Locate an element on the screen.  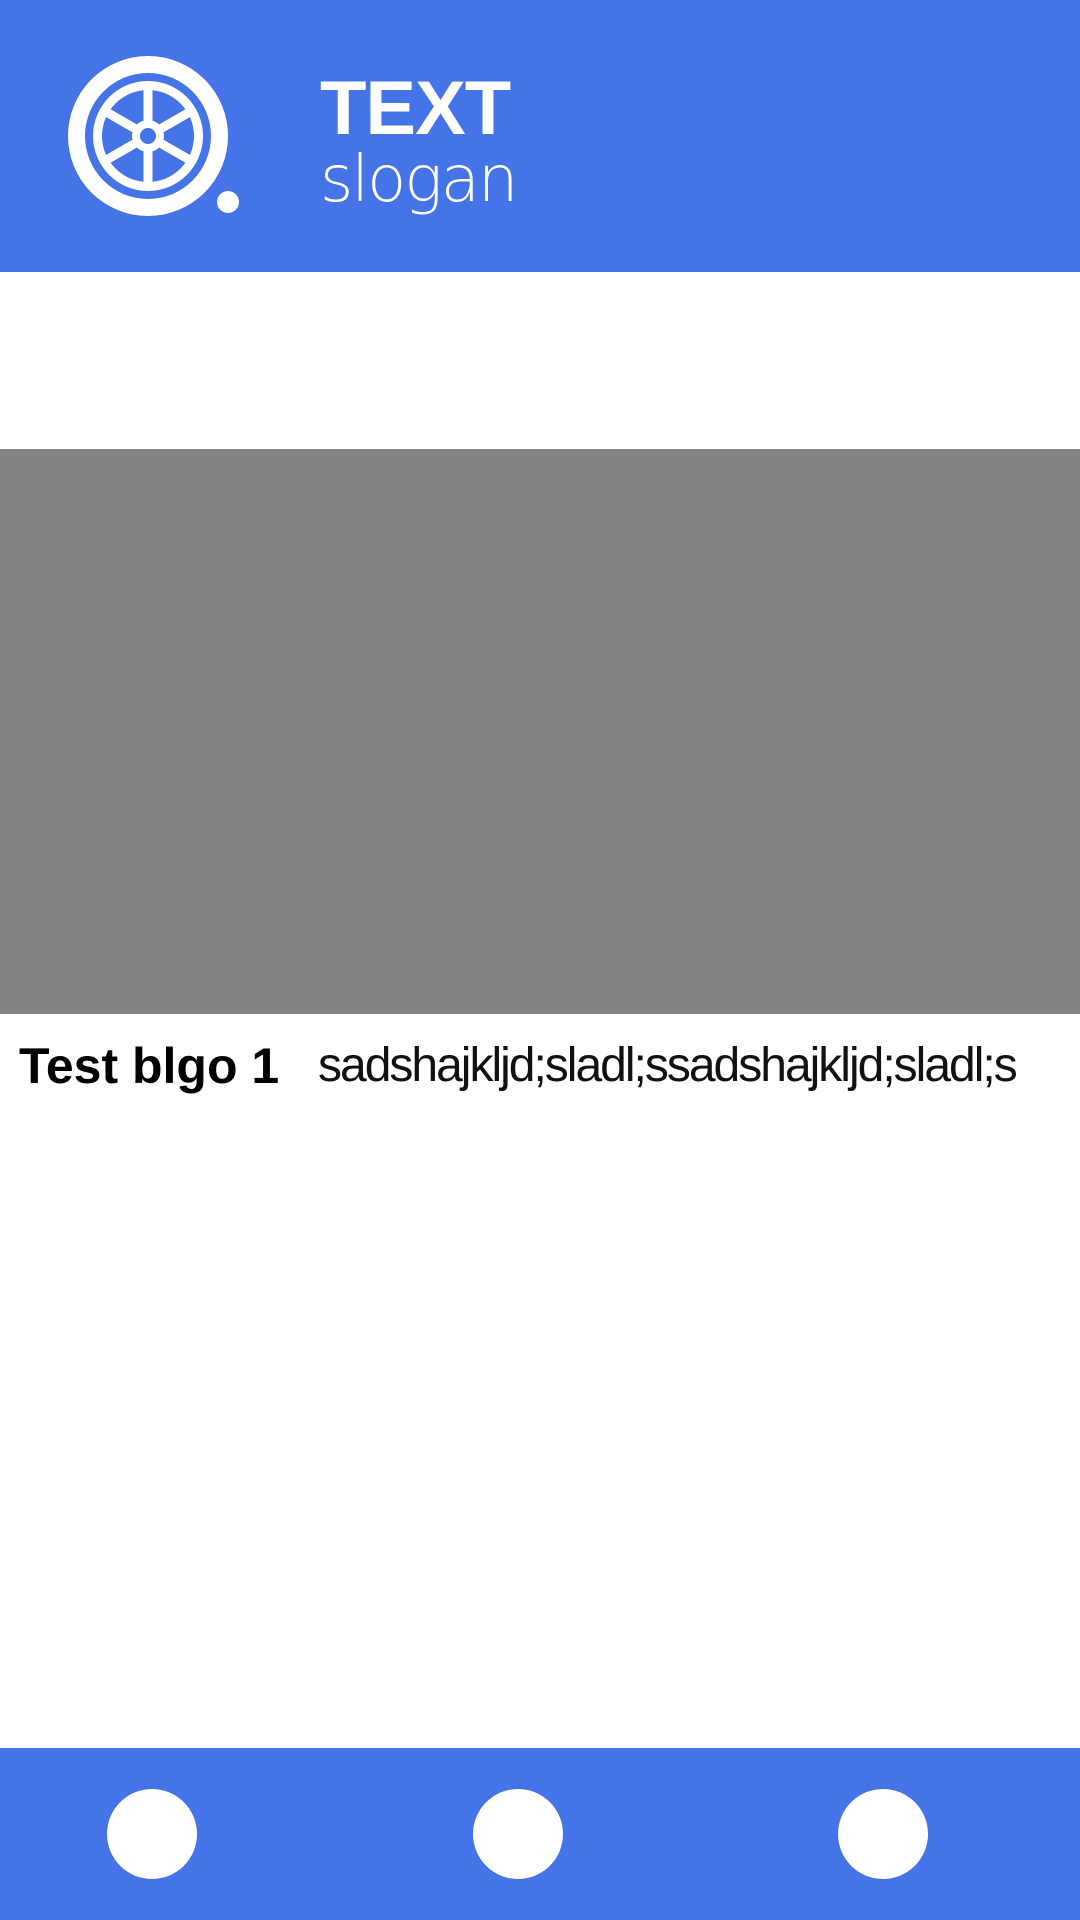
brand-block: TEXT slogan is located at coordinates (419, 141).